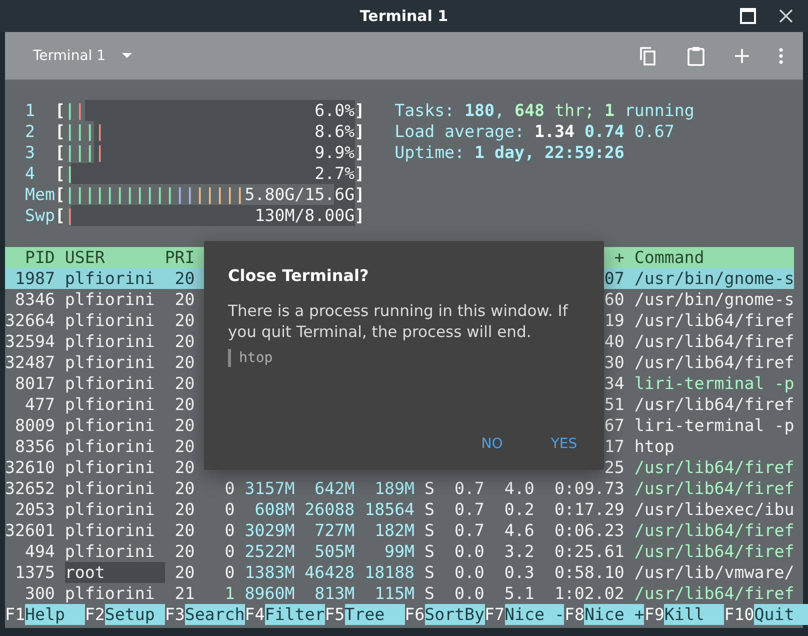 Image resolution: width=808 pixels, height=636 pixels. Describe the element at coordinates (654, 446) in the screenshot. I see `table-cell: htop` at that location.